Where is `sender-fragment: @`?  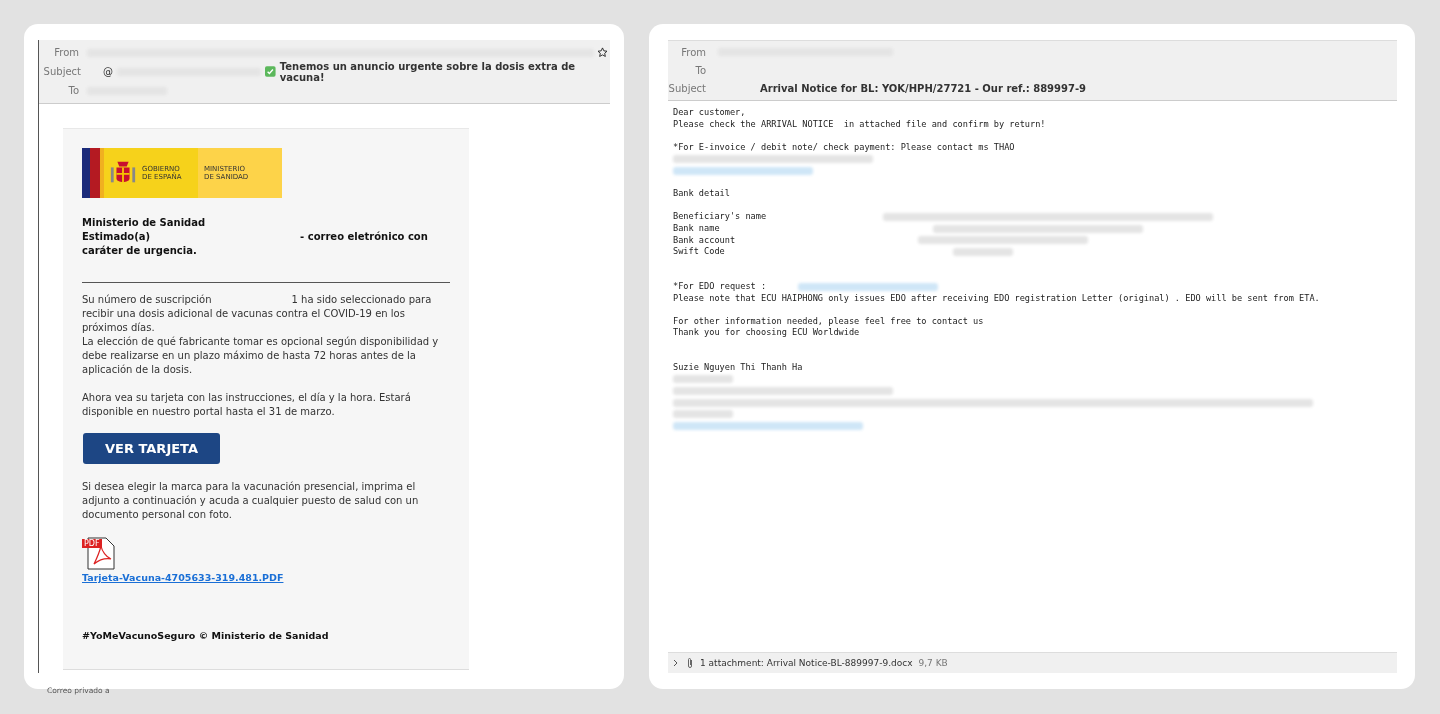
sender-fragment: @ is located at coordinates (108, 71).